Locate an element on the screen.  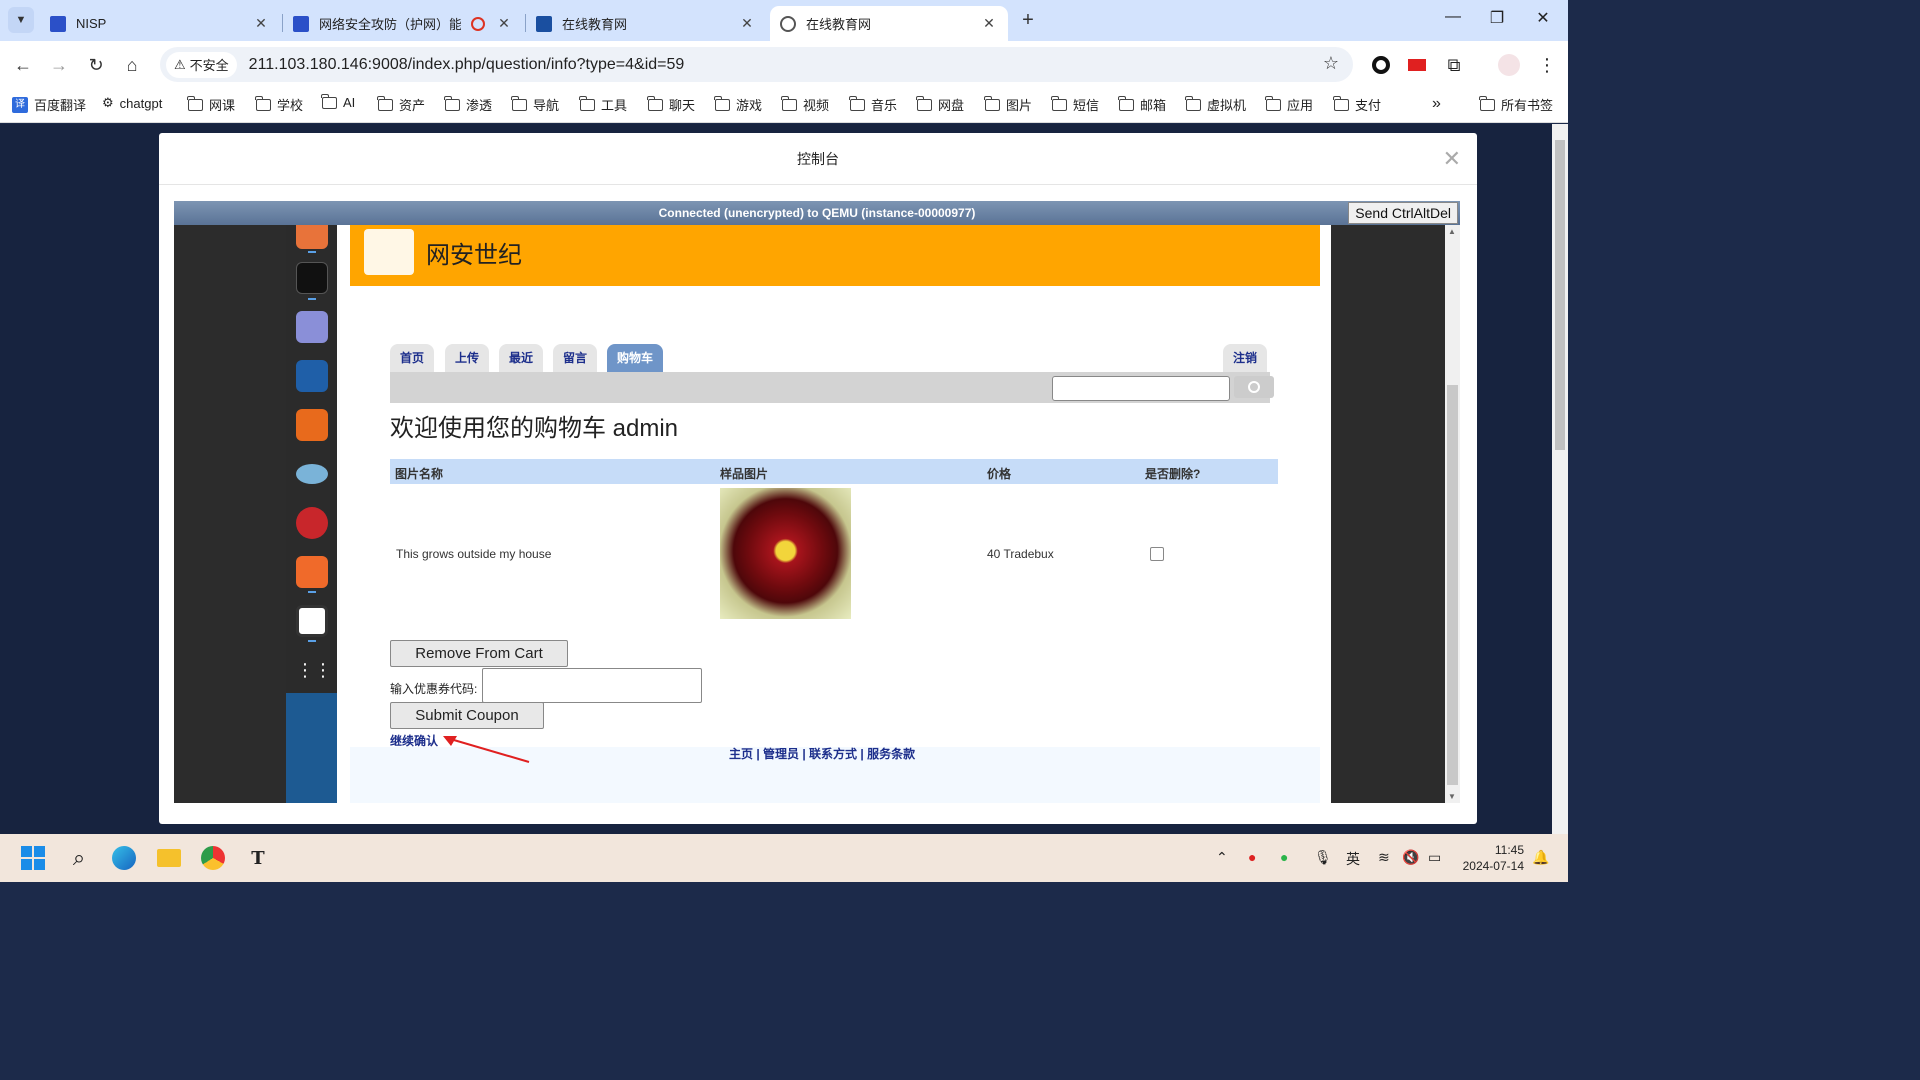
burpsuite-icon is located at coordinates (312, 425).